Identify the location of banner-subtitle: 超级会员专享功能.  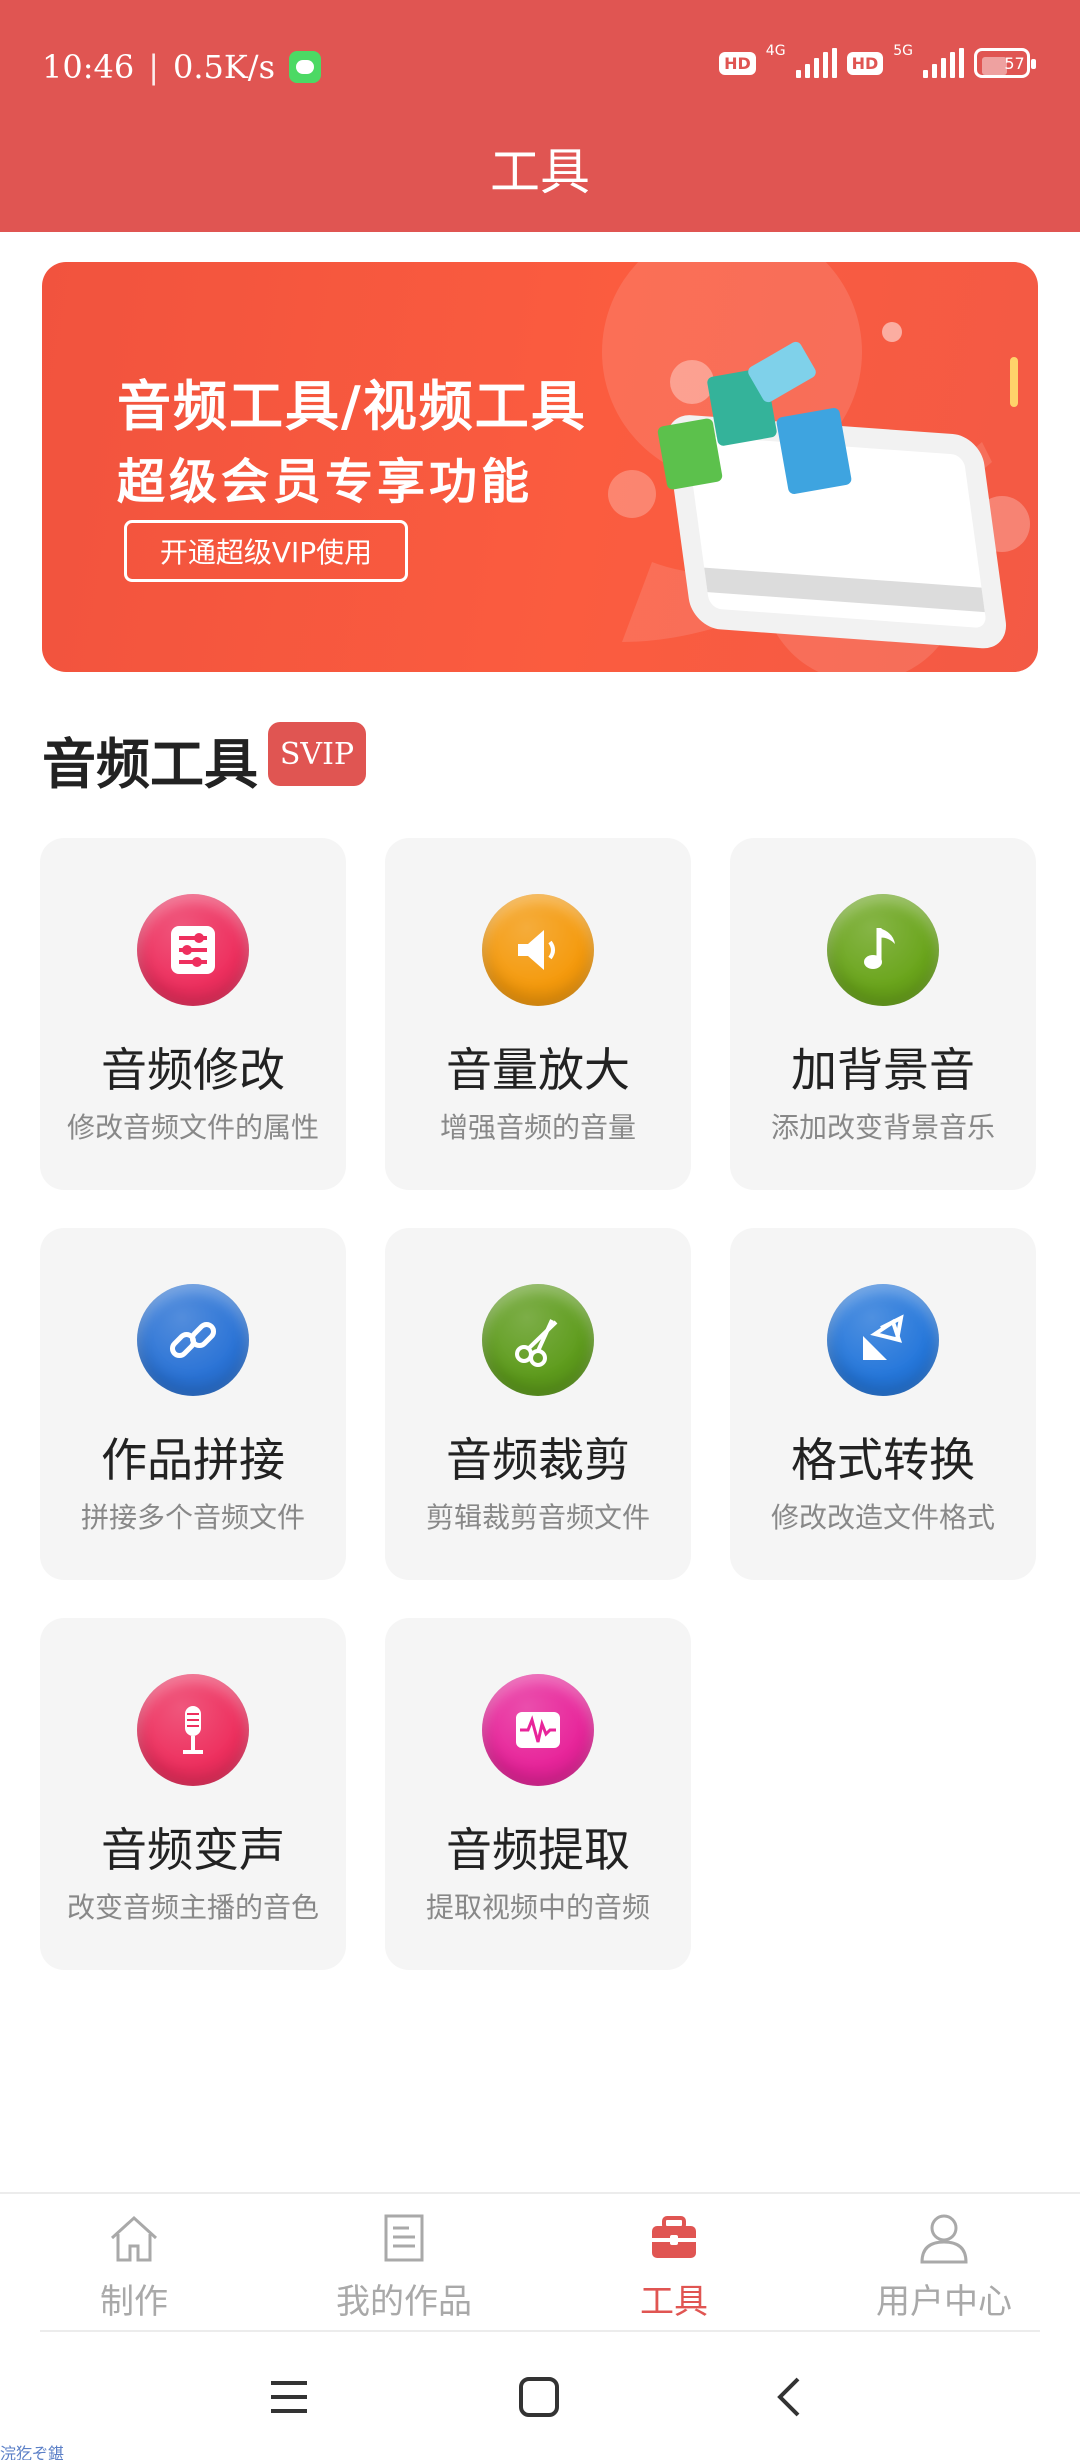
(325, 482).